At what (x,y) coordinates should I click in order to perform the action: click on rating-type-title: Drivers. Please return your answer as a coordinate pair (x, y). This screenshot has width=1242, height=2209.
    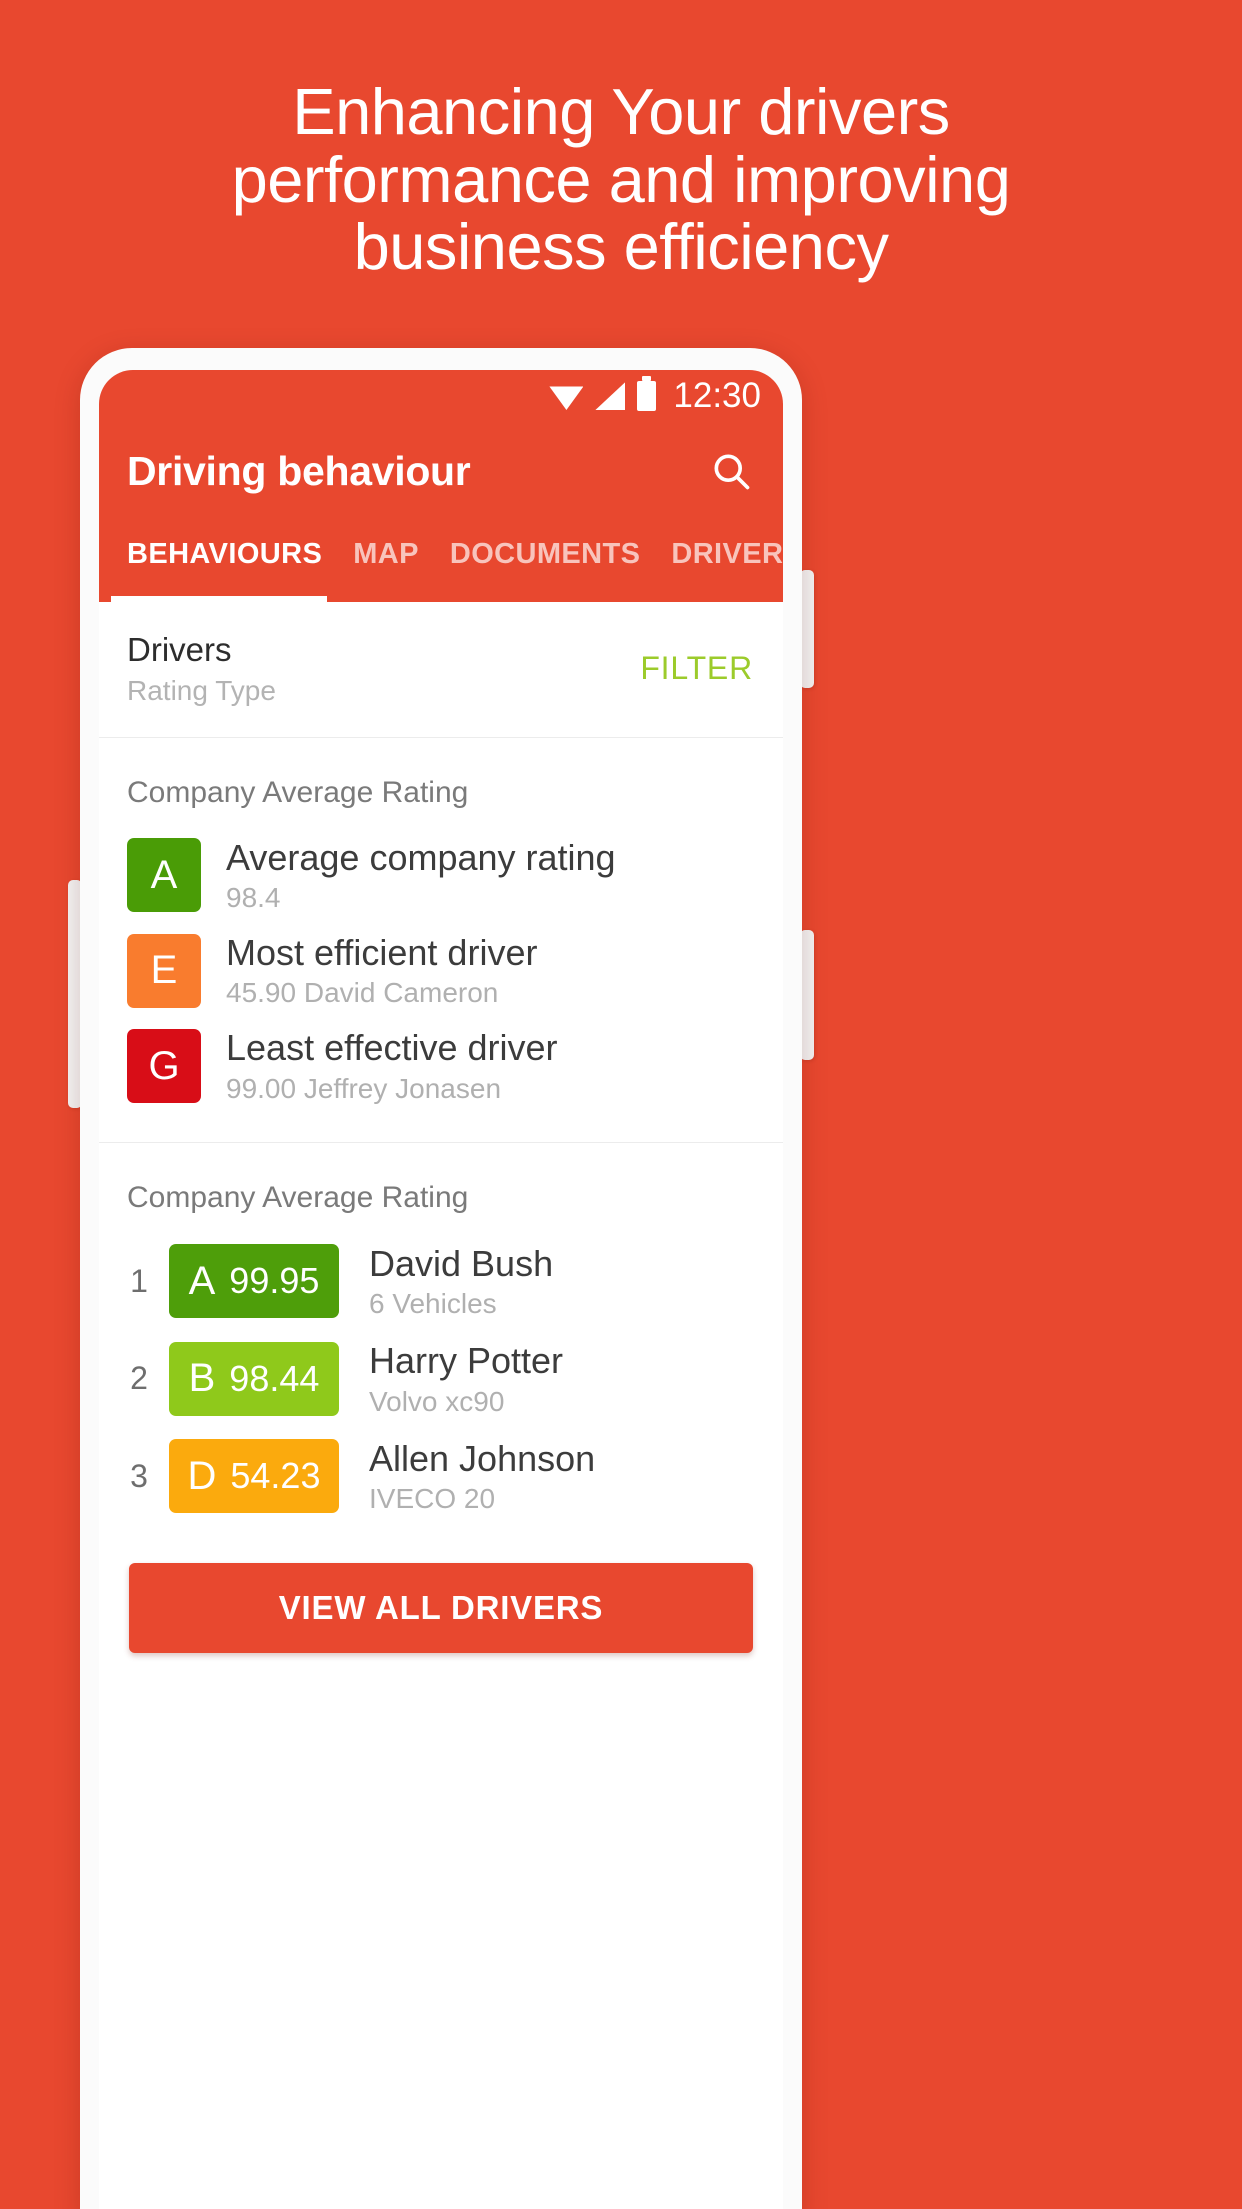
    Looking at the image, I should click on (179, 649).